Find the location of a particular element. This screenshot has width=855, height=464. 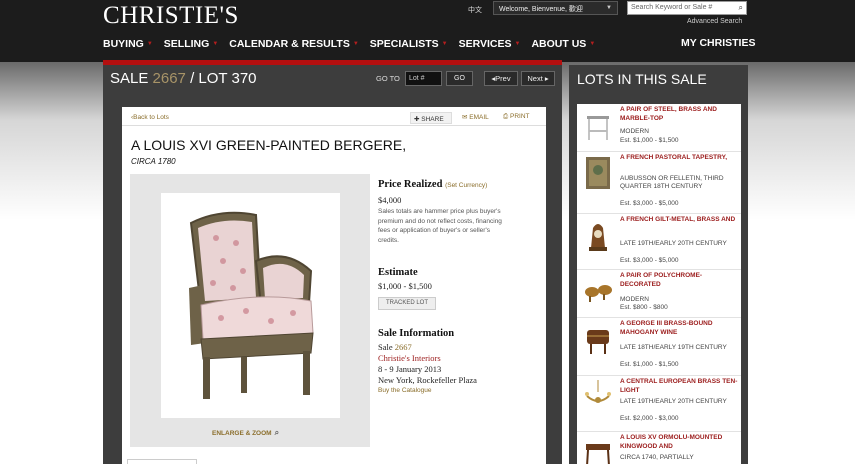

lot-name: A PAIR OF STEEL, BRASS AND MARBLE-TOP is located at coordinates (668, 114).